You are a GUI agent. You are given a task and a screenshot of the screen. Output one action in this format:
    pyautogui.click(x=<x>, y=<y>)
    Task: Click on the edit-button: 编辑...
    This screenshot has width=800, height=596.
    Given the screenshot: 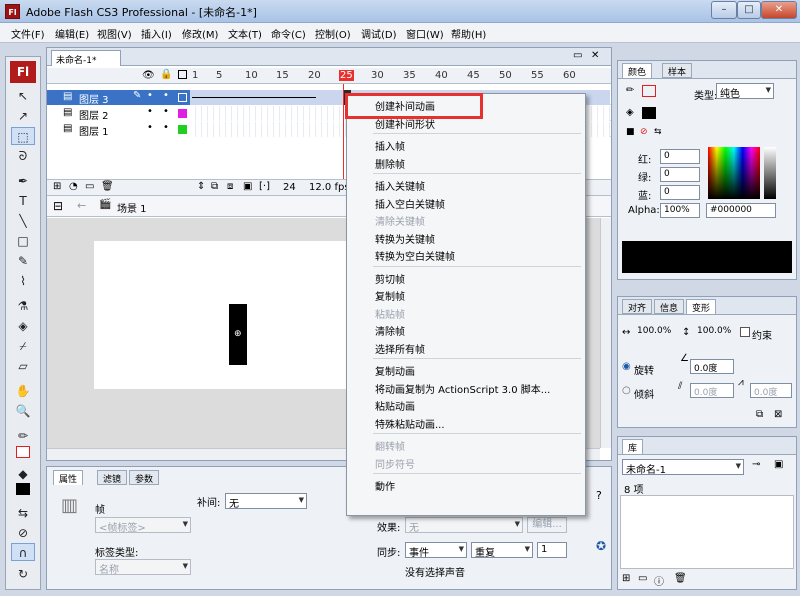 What is the action you would take?
    pyautogui.click(x=547, y=525)
    